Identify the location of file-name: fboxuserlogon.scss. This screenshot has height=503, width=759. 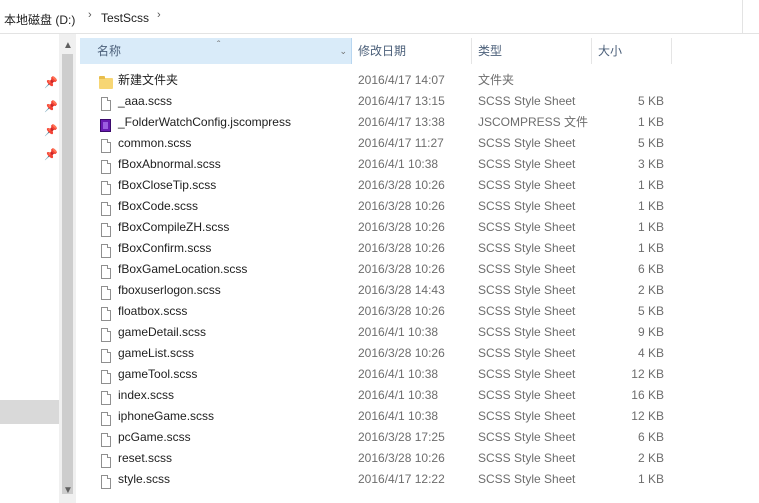
(169, 290).